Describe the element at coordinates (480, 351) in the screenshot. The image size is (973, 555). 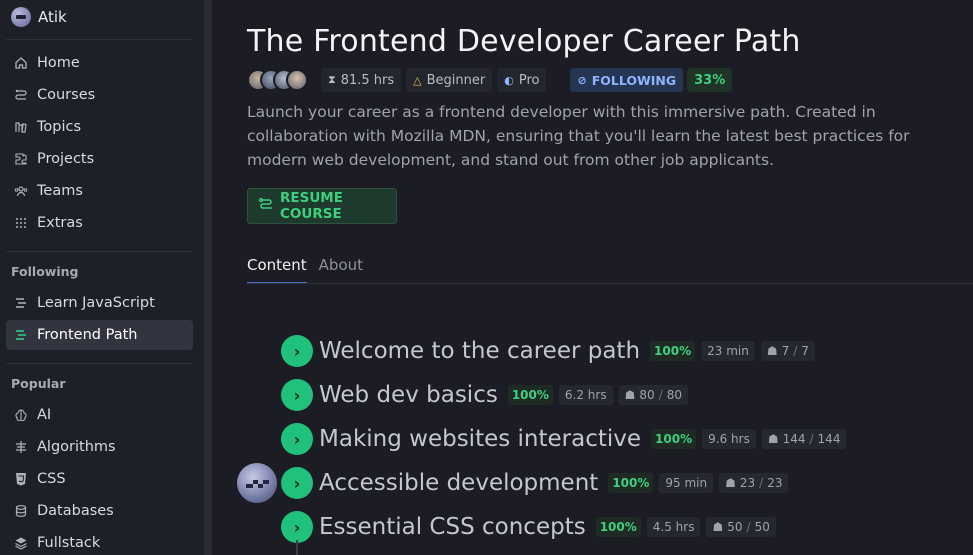
I see `module-title: Welcome to the career path` at that location.